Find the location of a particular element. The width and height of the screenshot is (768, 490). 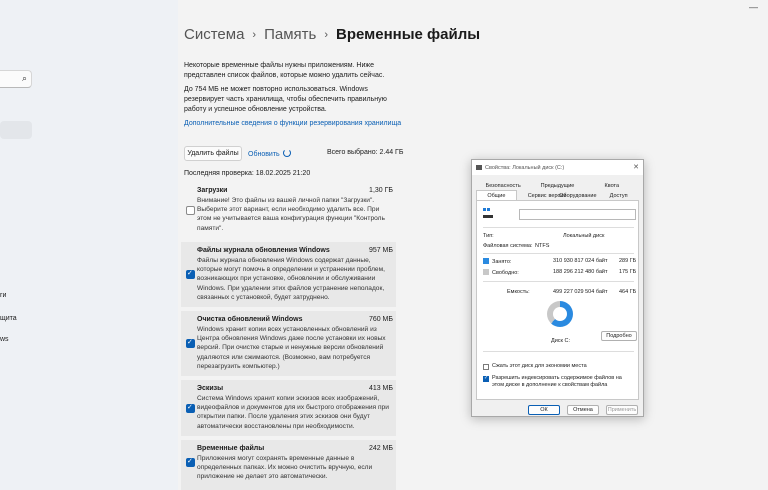

apply-button: Применить is located at coordinates (622, 410).